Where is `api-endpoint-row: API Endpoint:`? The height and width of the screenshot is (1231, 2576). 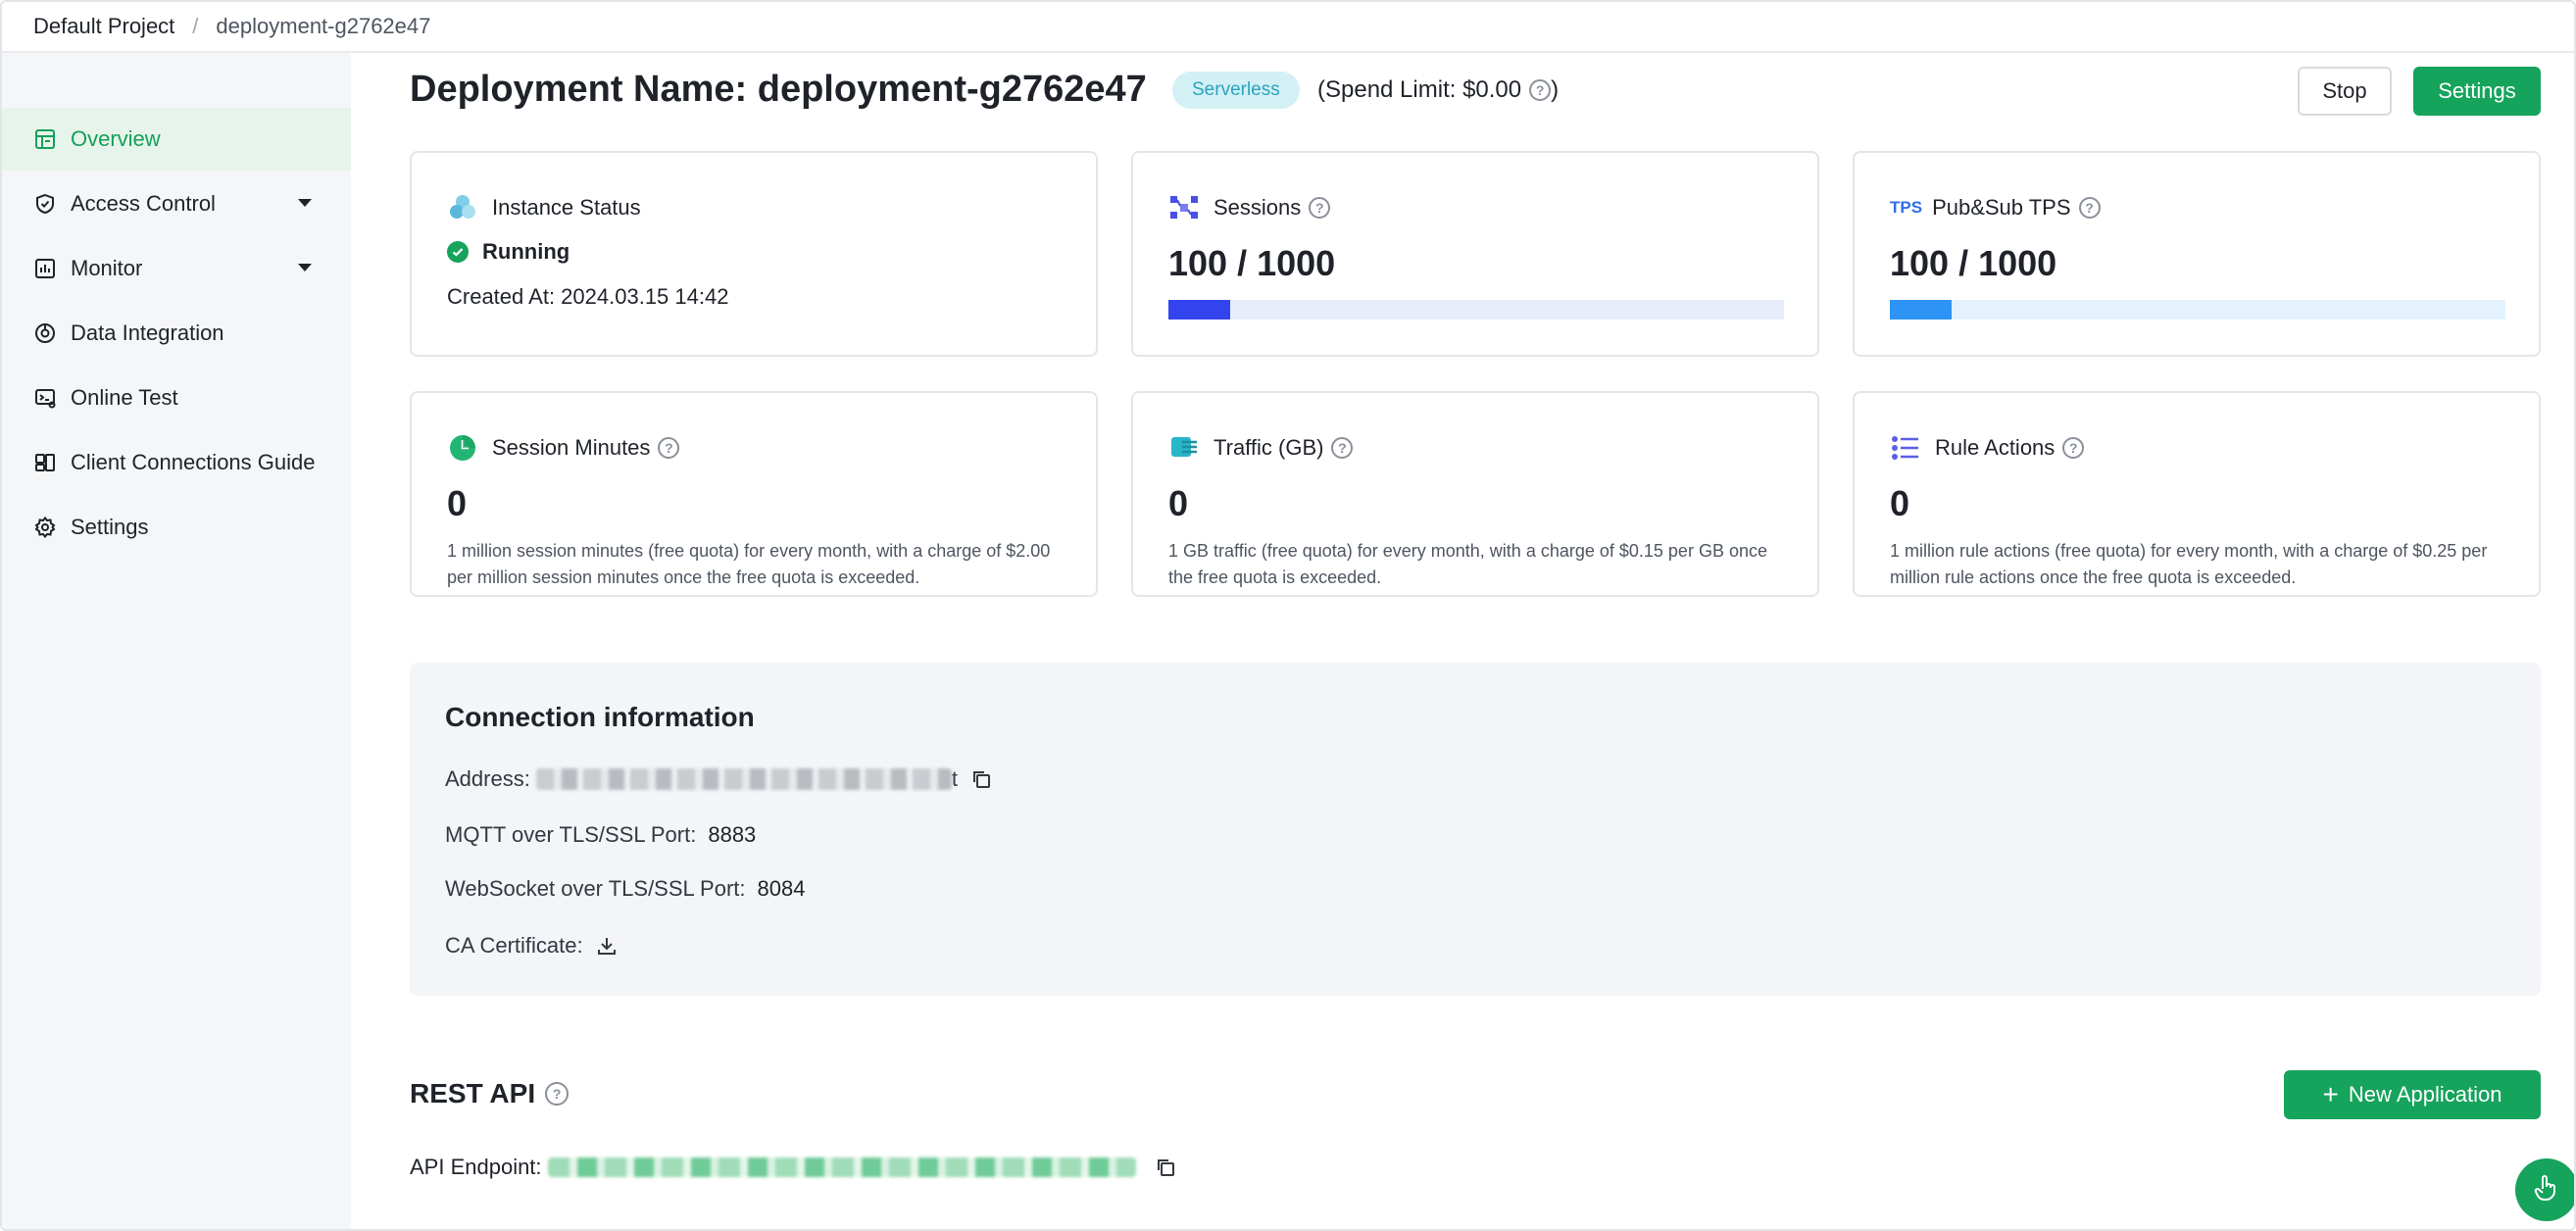 api-endpoint-row: API Endpoint: is located at coordinates (793, 1168).